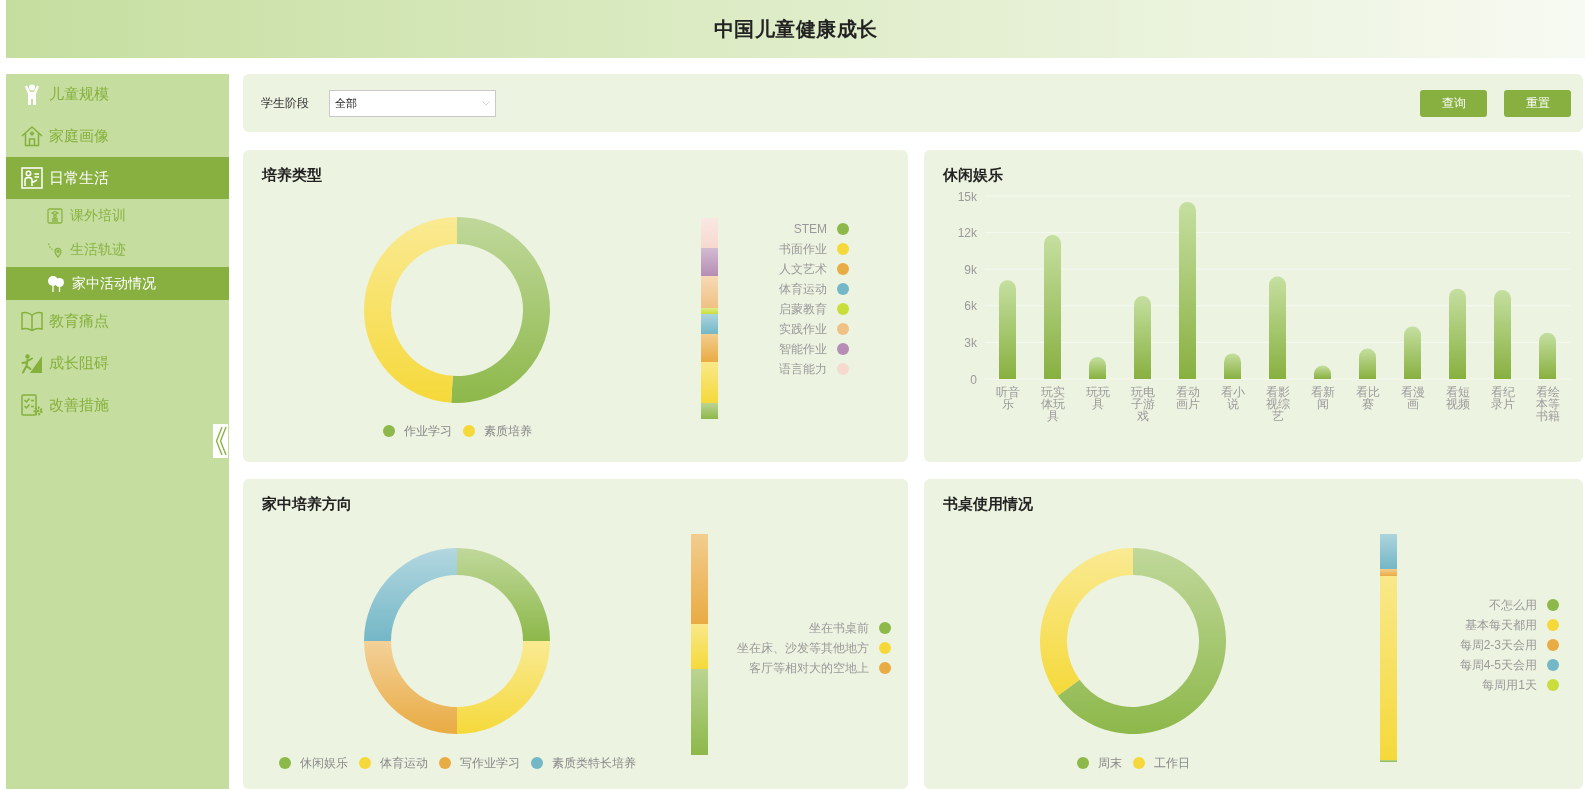  I want to click on legend-label: 智能作业, so click(803, 349).